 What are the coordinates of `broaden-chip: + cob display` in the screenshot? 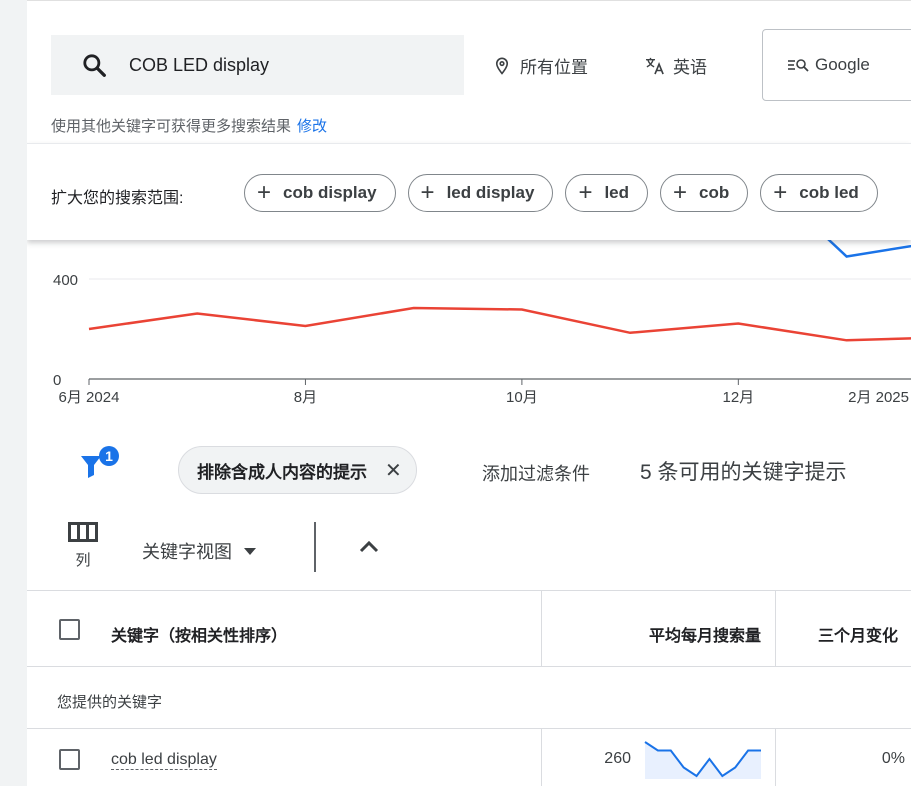 It's located at (320, 193).